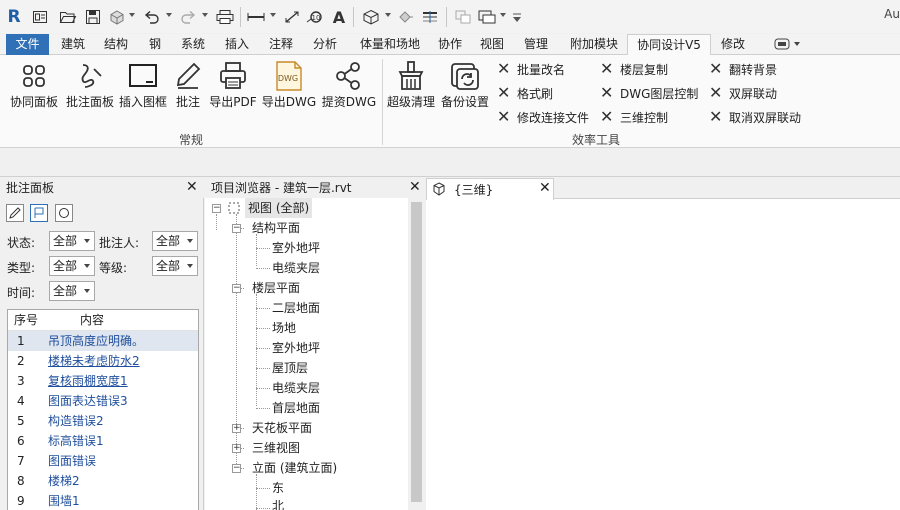 This screenshot has height=510, width=900. I want to click on tree-group-3d-views: 三维视图, so click(276, 448).